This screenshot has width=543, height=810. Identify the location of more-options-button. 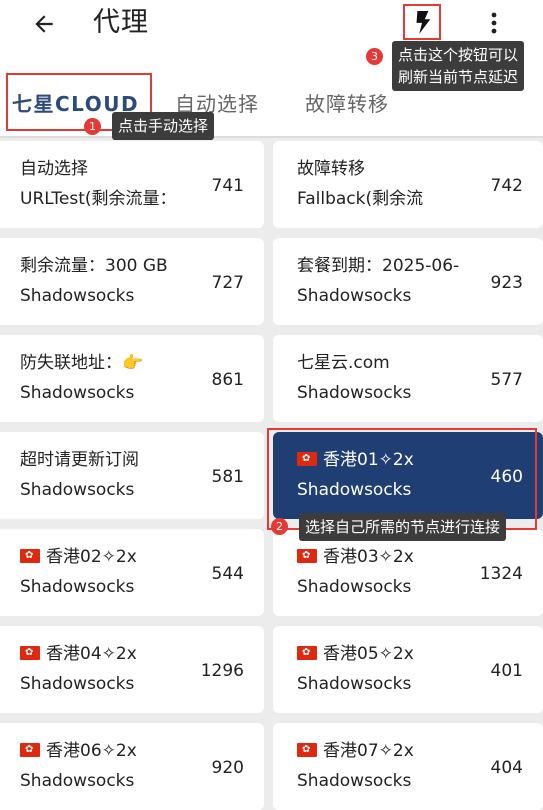
(494, 23).